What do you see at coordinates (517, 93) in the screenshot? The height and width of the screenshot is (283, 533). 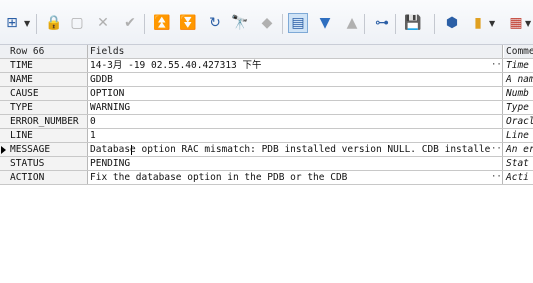 I see `field-comment-cell: Numb` at bounding box center [517, 93].